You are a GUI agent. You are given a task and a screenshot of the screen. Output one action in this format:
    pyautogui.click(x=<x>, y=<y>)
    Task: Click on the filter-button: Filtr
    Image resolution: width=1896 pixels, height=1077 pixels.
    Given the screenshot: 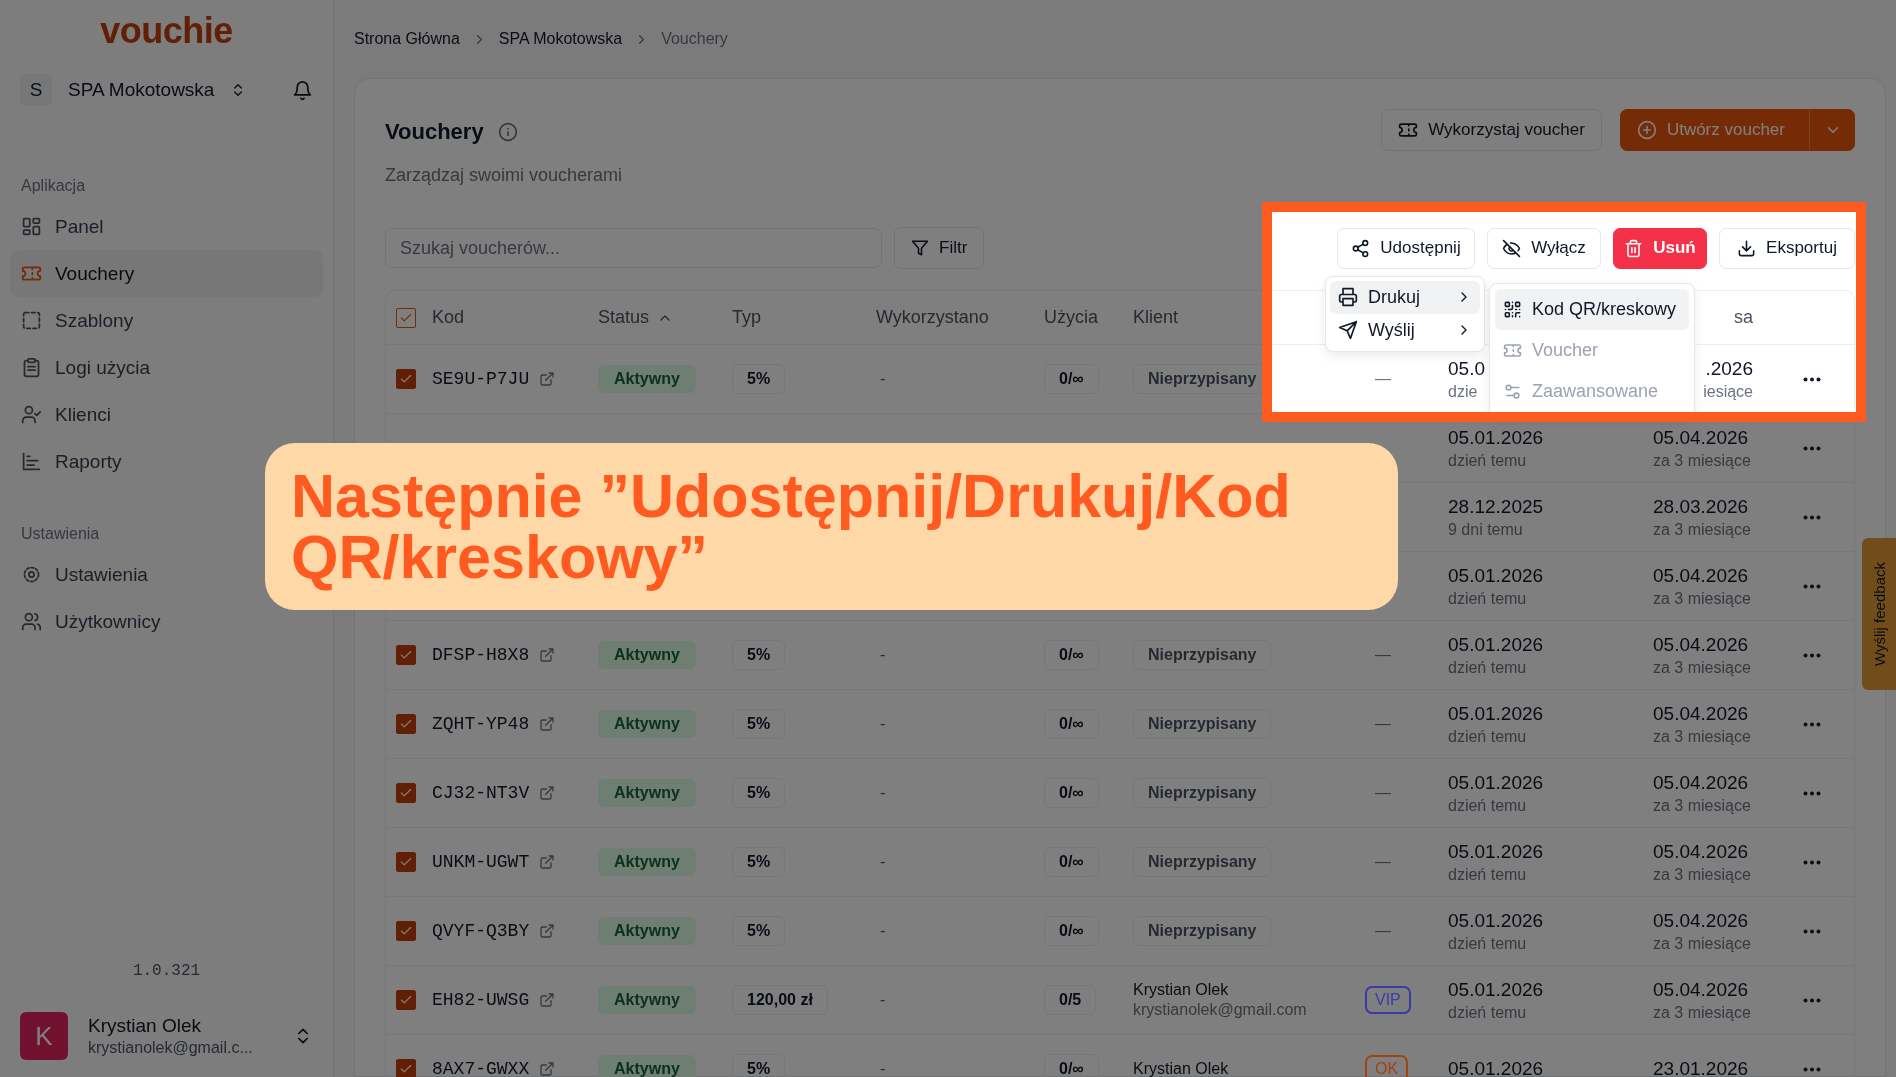 What is the action you would take?
    pyautogui.click(x=939, y=248)
    